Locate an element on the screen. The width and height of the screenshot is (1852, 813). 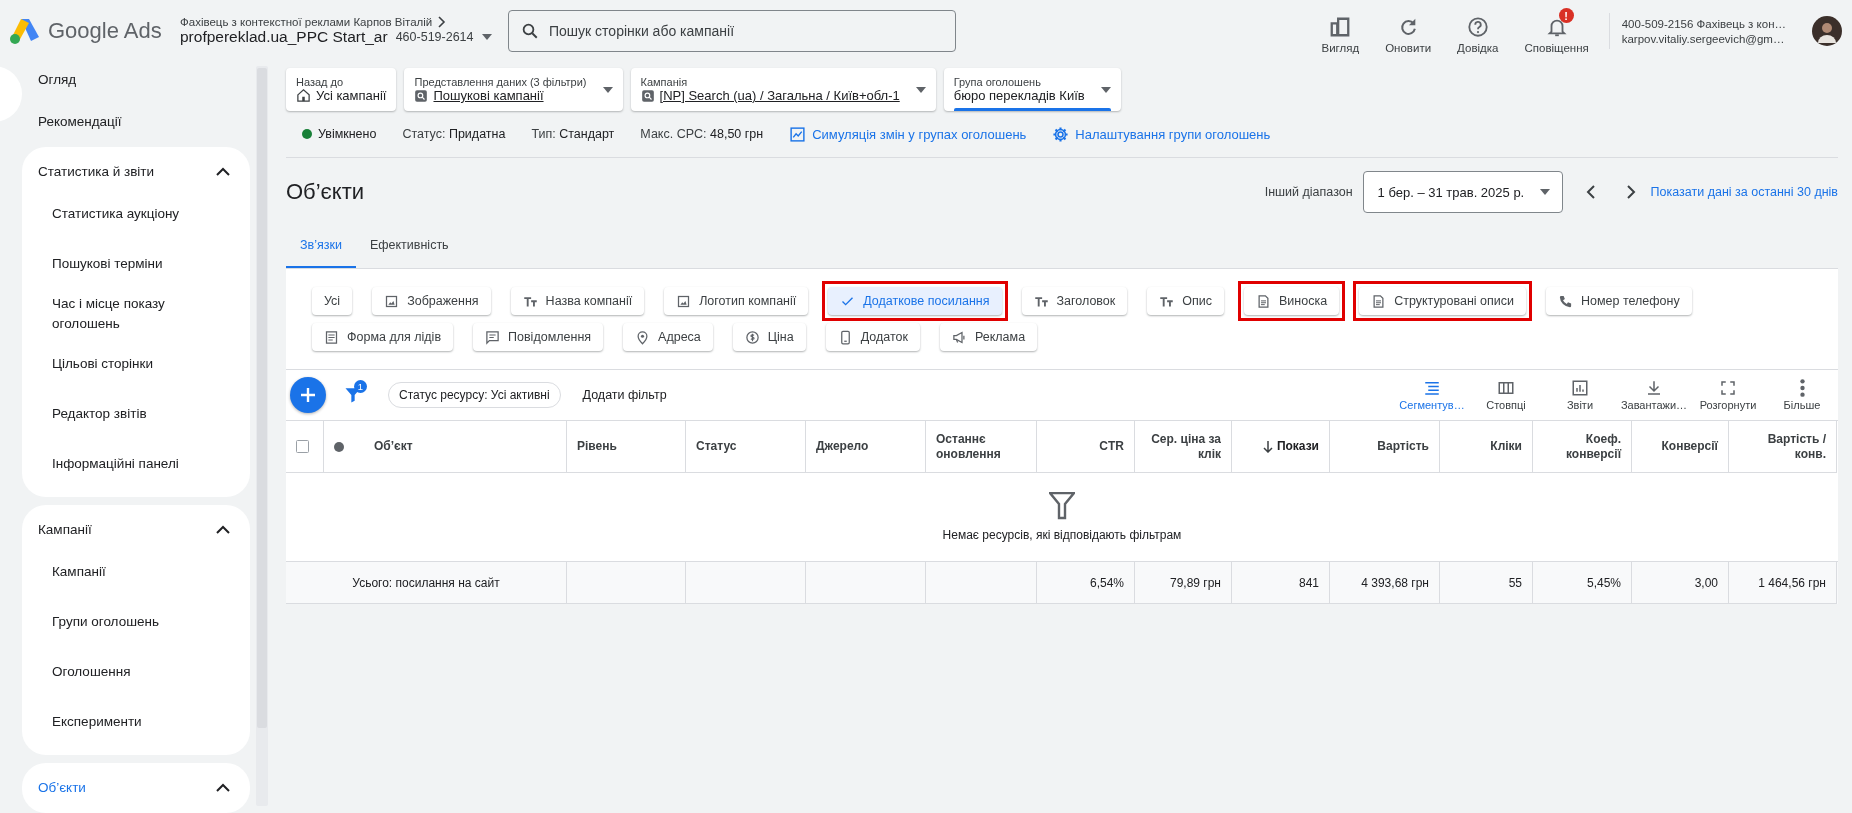
filter-chip: Структуровані описи is located at coordinates (1442, 301).